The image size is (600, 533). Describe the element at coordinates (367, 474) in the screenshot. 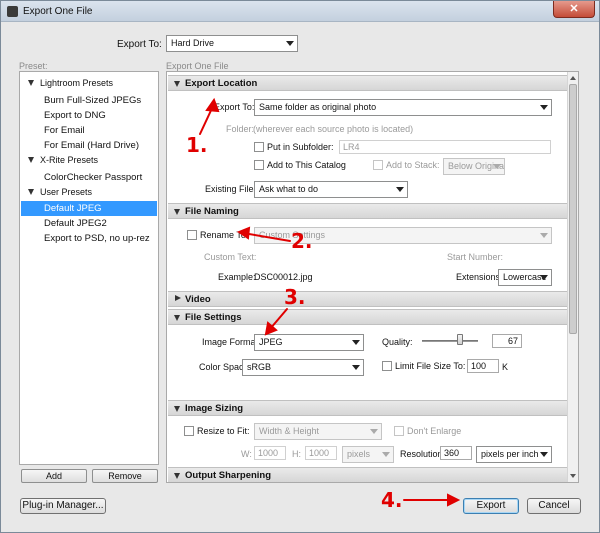

I see `section-output-sharpening: Output Sharpening` at that location.